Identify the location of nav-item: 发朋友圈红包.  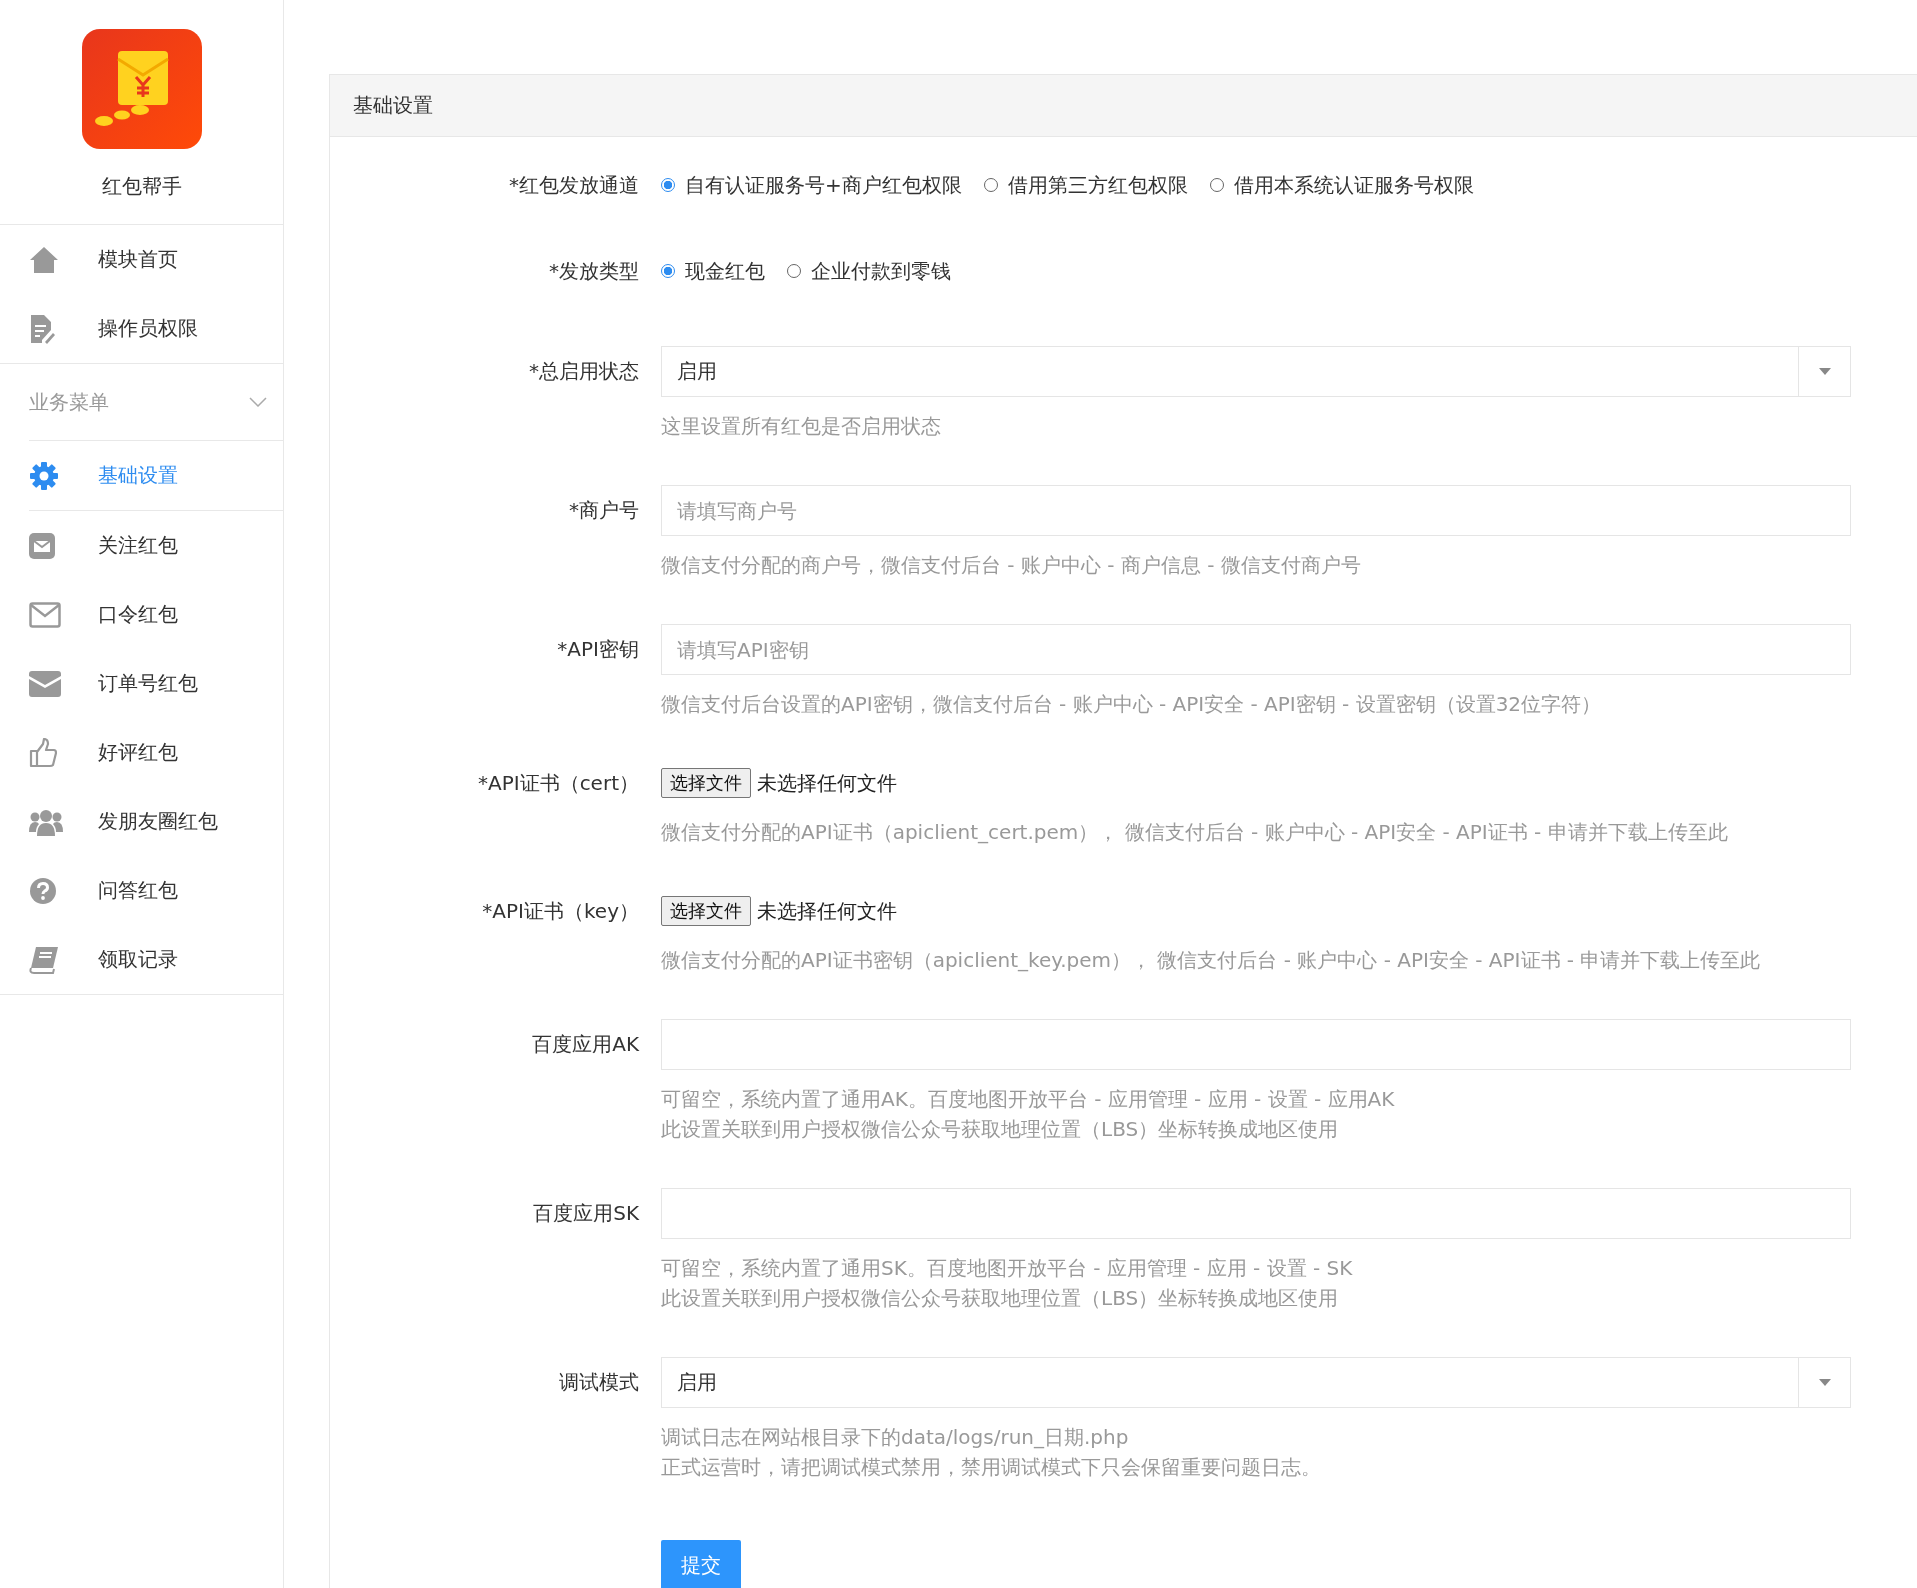
(141, 821).